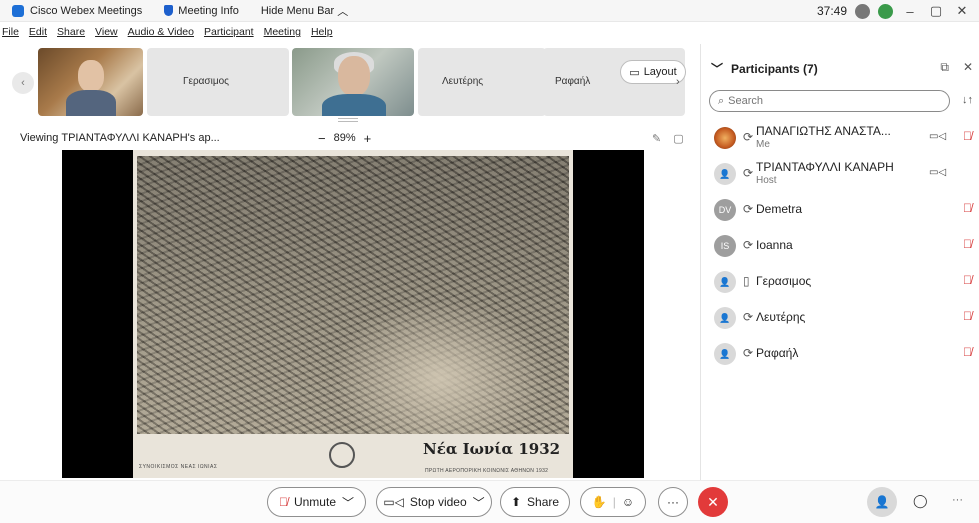 Image resolution: width=979 pixels, height=523 pixels. Describe the element at coordinates (322, 32) in the screenshot. I see `menu-help: Help` at that location.